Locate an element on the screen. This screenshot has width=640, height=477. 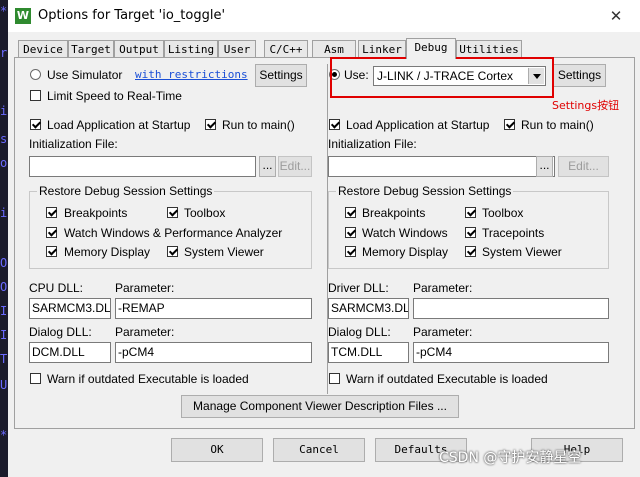
right-run-to-main-label: Run to main() is located at coordinates (557, 125).